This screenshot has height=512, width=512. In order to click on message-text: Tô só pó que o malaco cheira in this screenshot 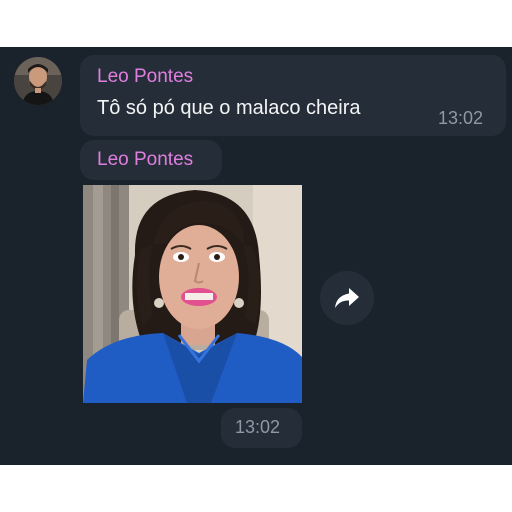, I will do `click(229, 108)`.